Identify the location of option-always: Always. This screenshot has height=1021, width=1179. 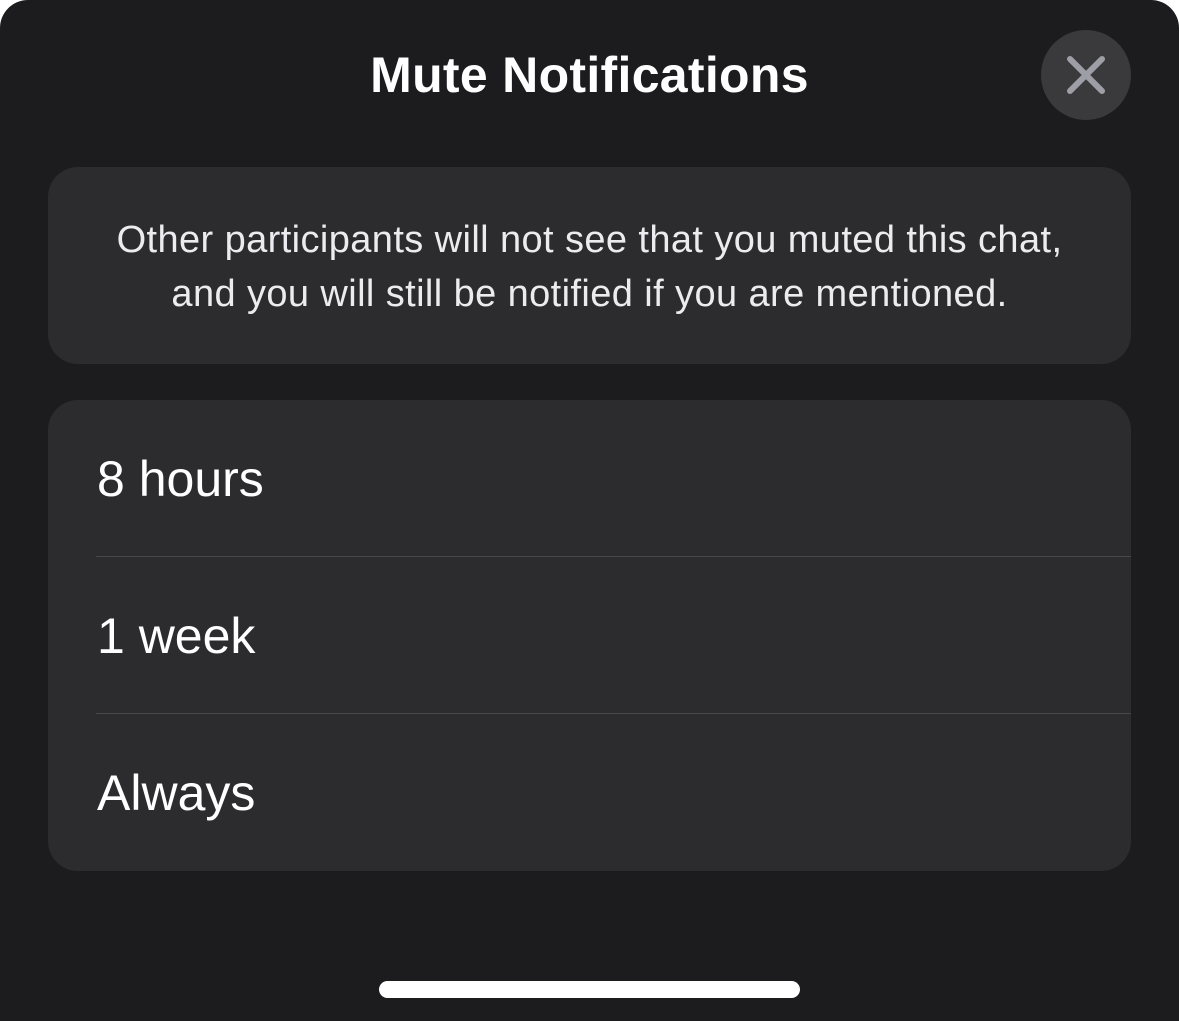
(589, 792).